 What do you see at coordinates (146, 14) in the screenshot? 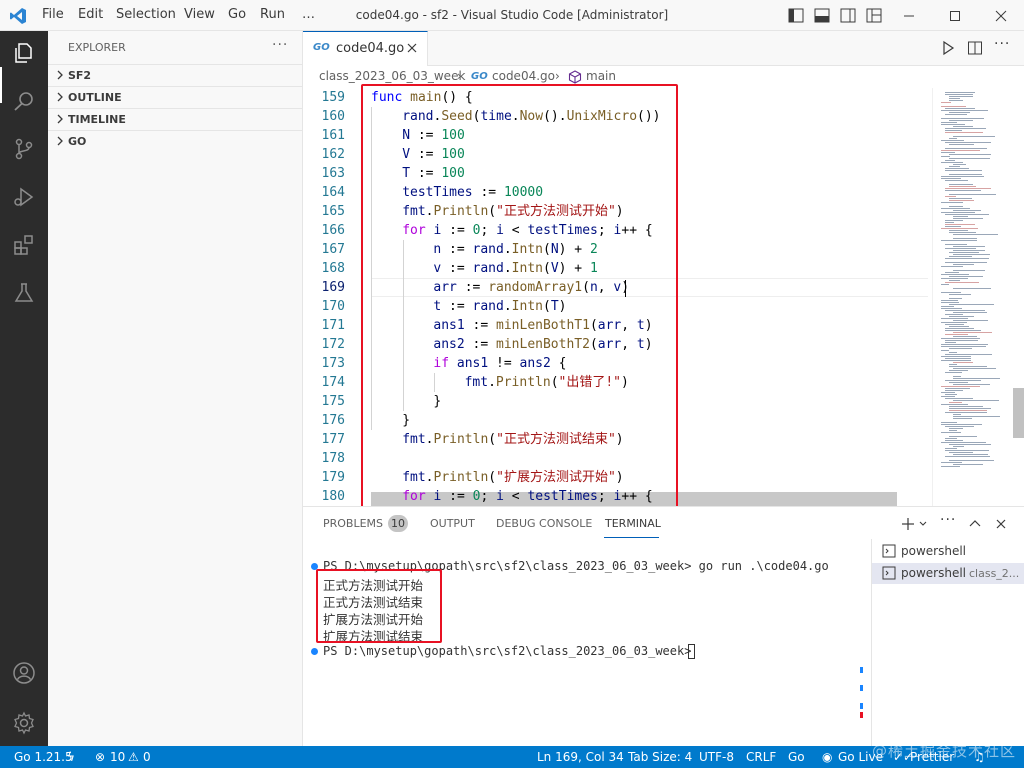
I see `menu-selection: Selection` at bounding box center [146, 14].